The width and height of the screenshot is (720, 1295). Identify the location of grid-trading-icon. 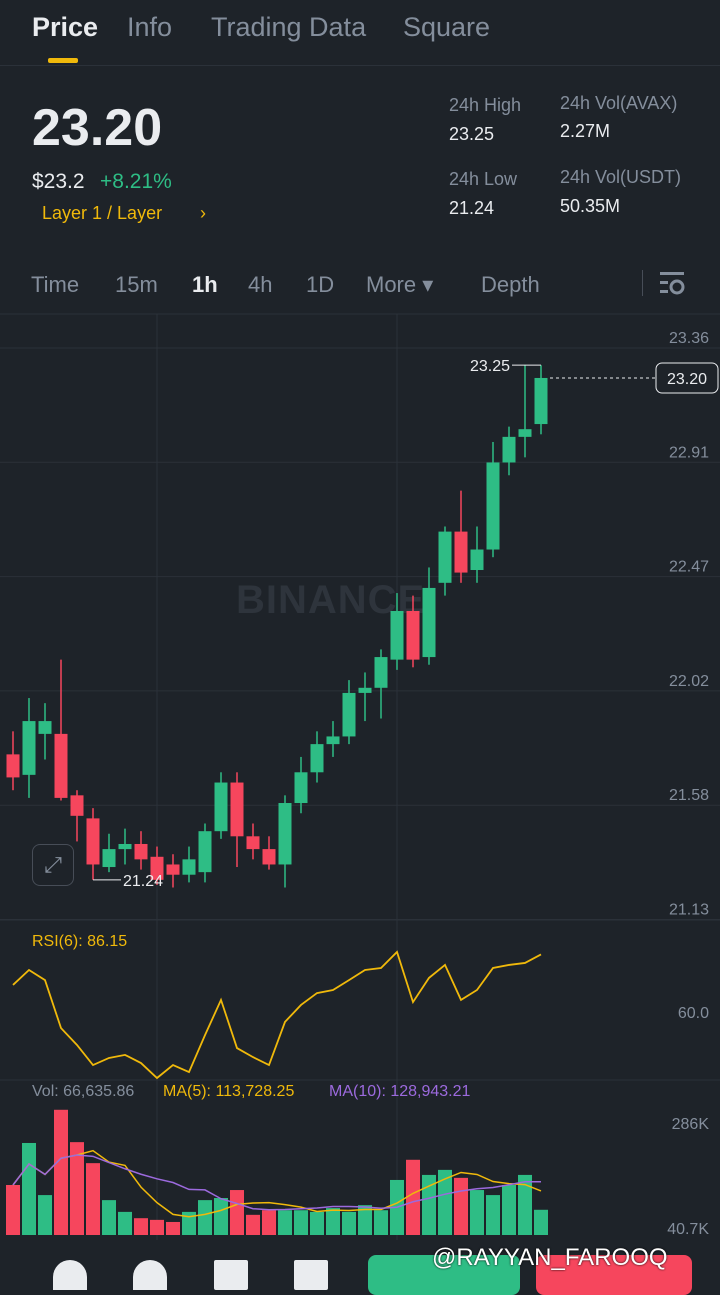
(311, 1275).